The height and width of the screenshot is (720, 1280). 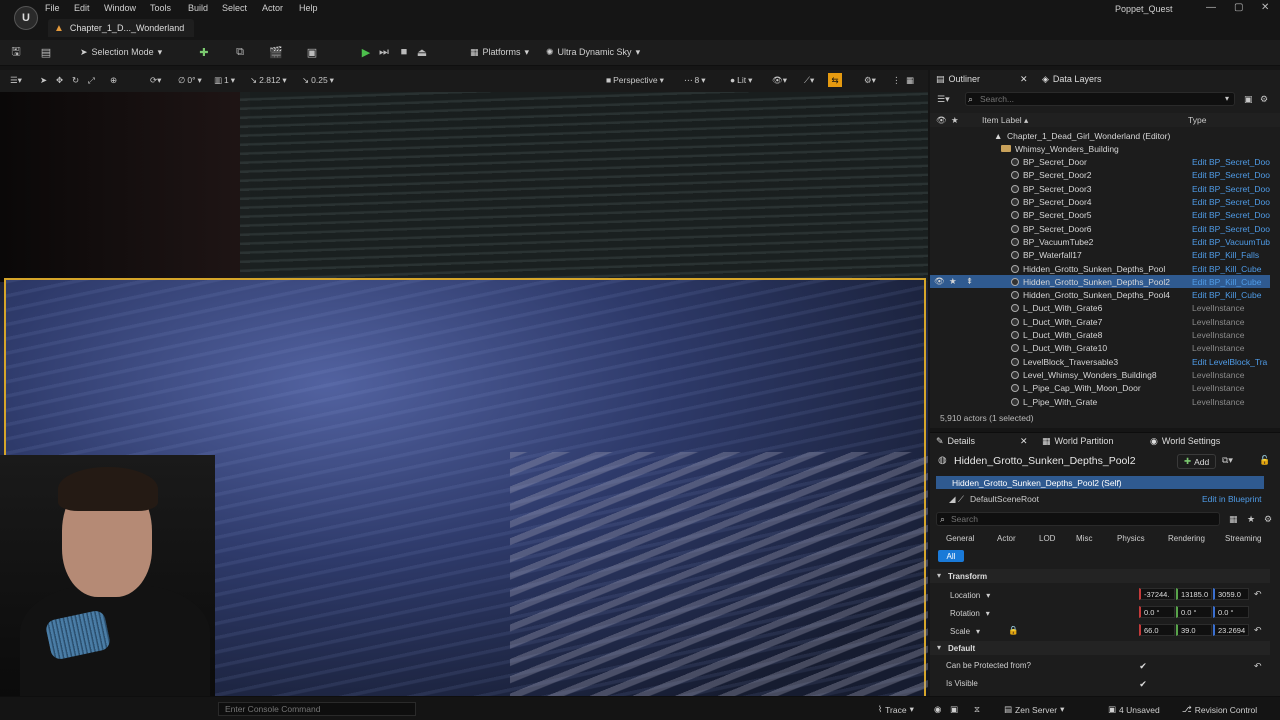 I want to click on outliner-row: L_Pipe_Cap_With_Moon_Door LevelInstance, so click(x=1100, y=388).